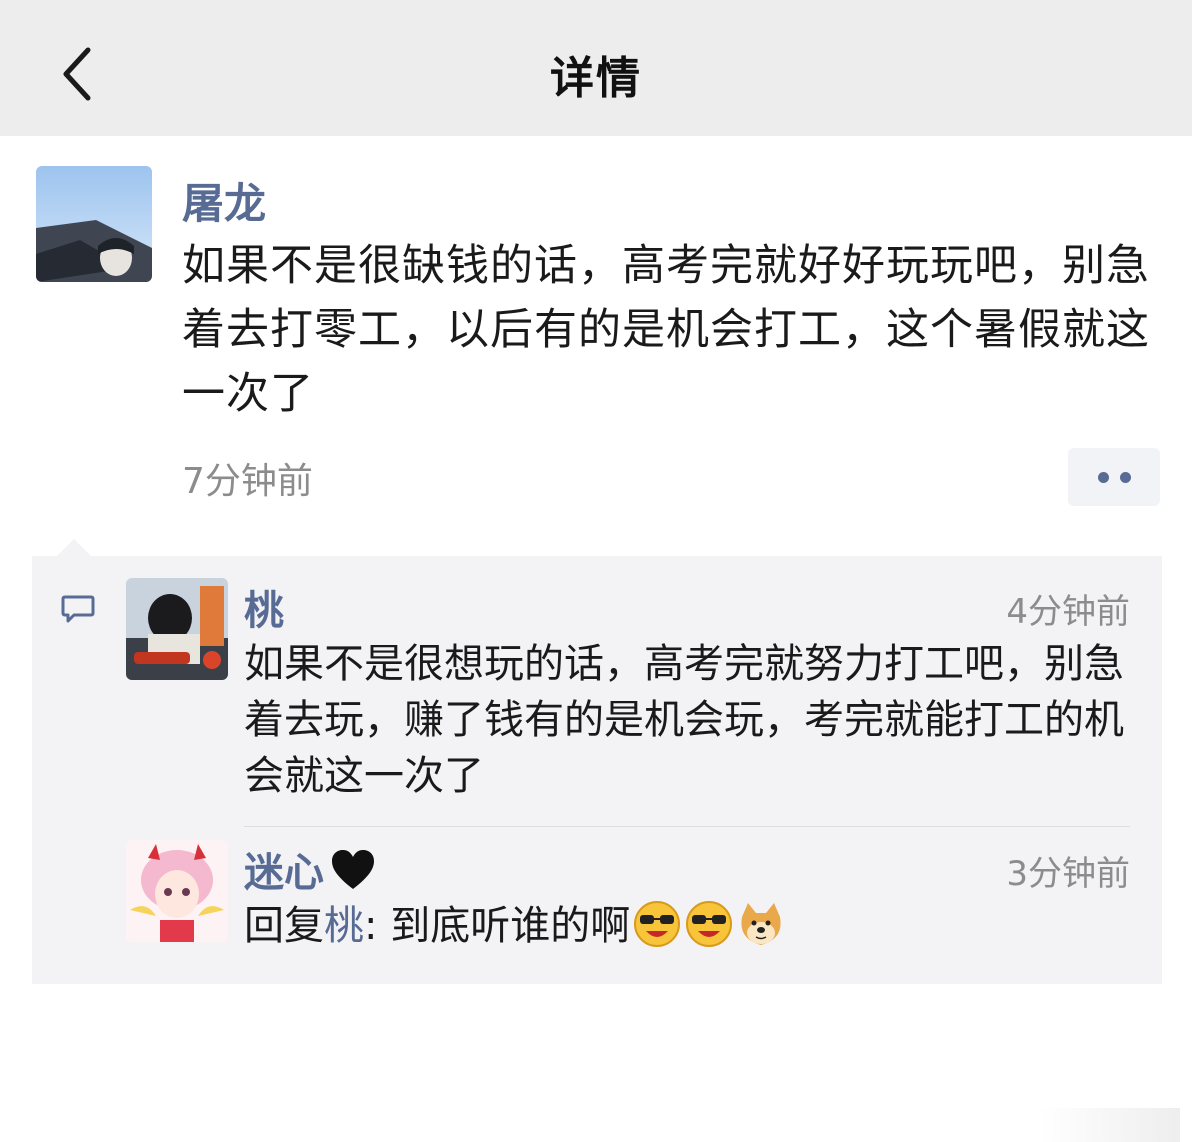 This screenshot has height=1142, width=1192. I want to click on more-dots-icon, so click(1103, 477).